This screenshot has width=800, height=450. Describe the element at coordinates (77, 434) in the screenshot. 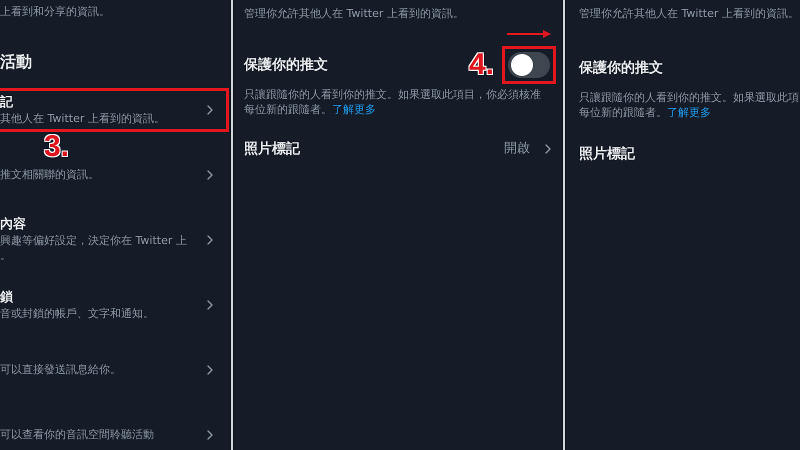

I see `item-description: 可以查看你的音訊空間聆聽活動` at that location.